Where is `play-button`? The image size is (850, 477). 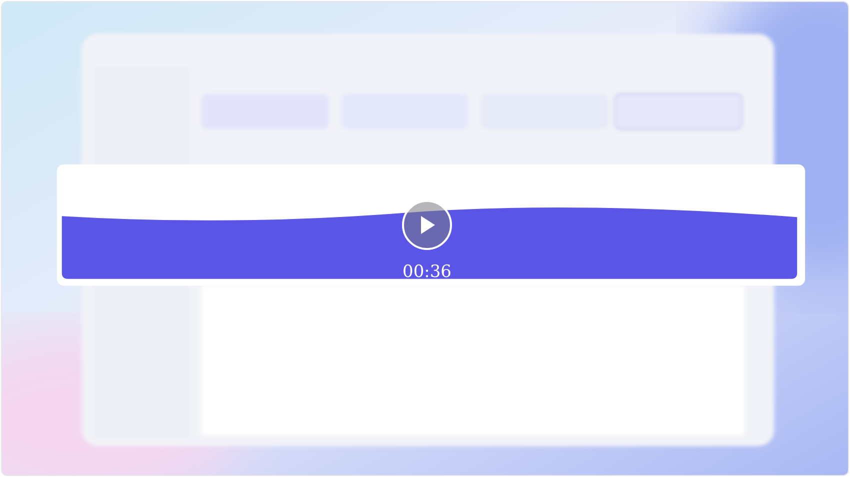 play-button is located at coordinates (427, 225).